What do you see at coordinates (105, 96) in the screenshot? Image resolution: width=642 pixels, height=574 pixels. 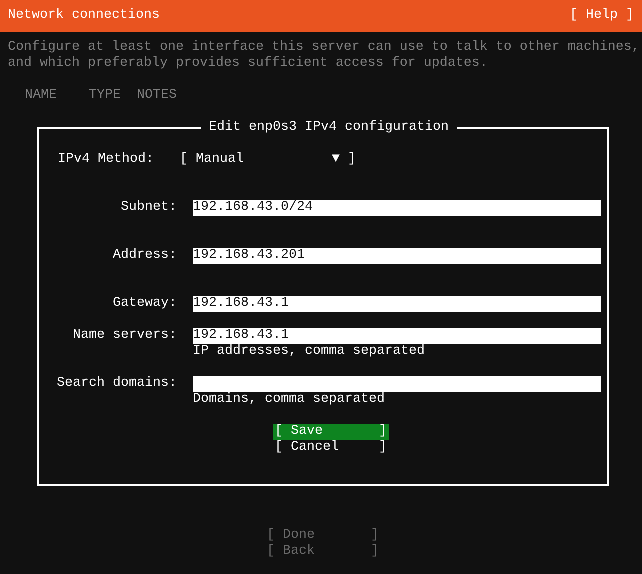 I see `column-heading: TYPE` at bounding box center [105, 96].